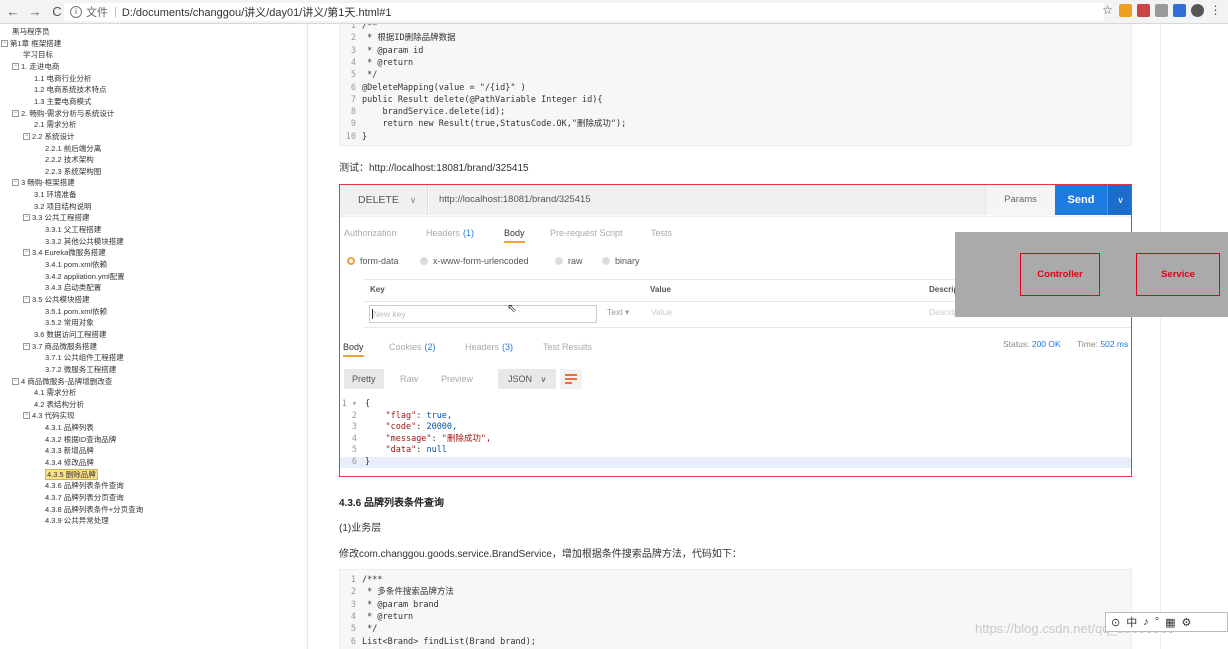 Image resolution: width=1228 pixels, height=649 pixels. I want to click on toc-item: −3.5 公共模块搭建, so click(56, 299).